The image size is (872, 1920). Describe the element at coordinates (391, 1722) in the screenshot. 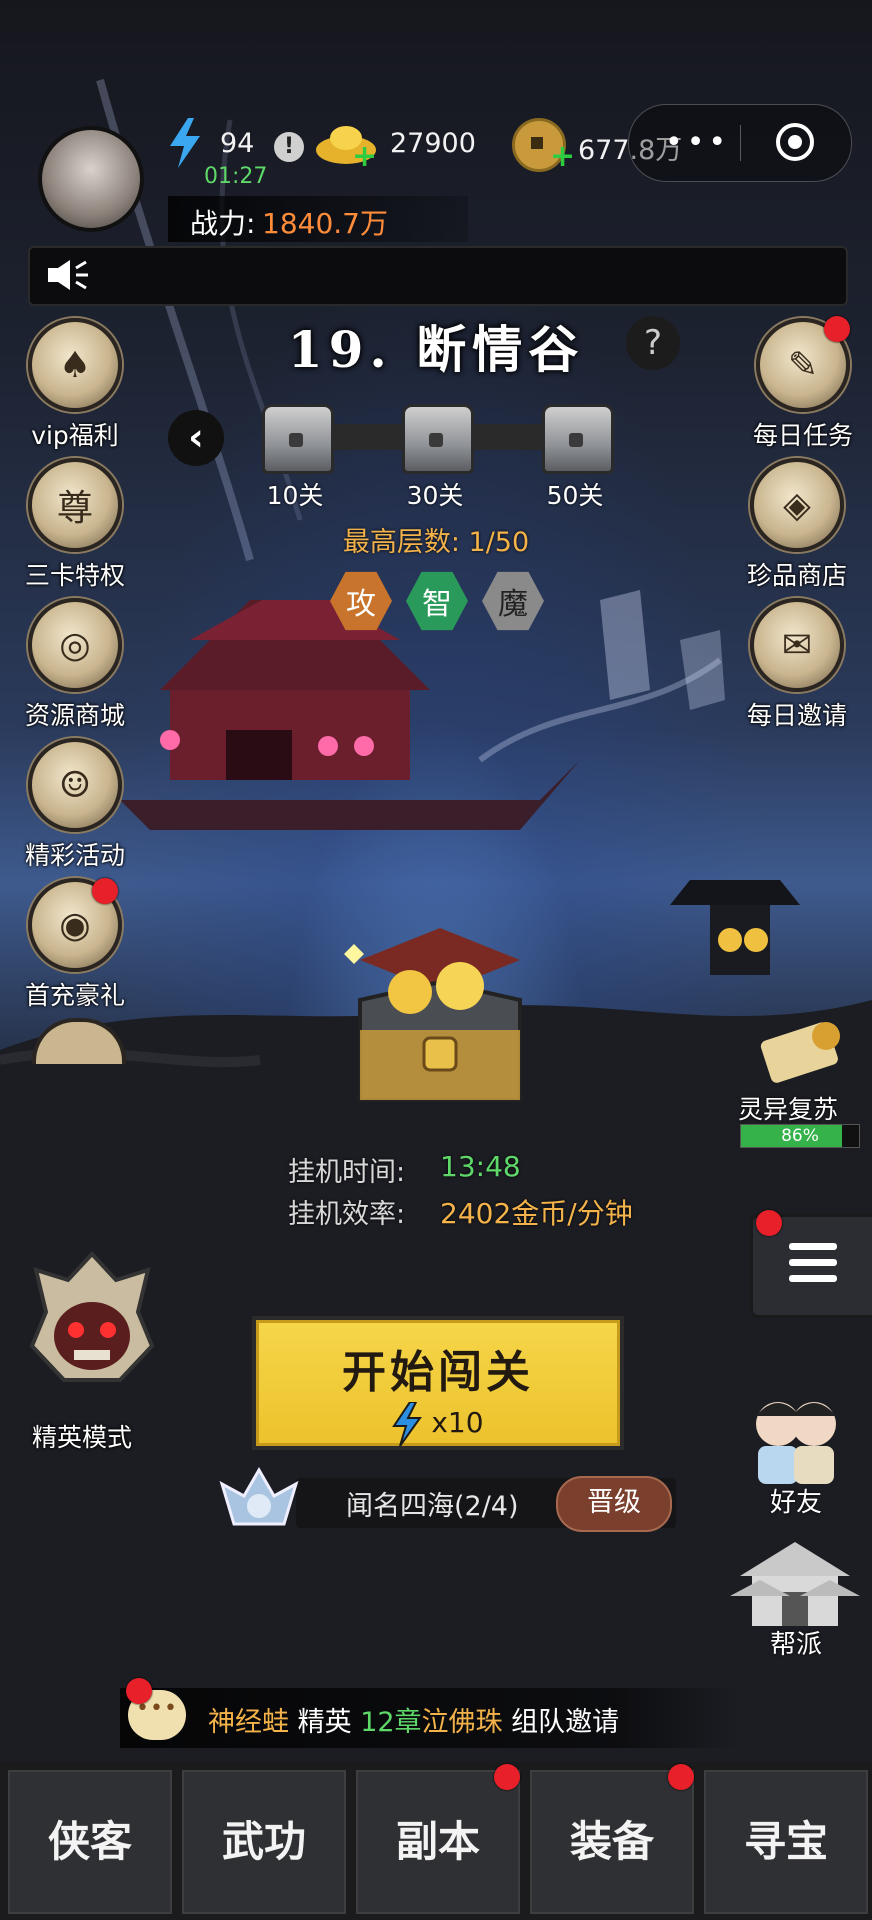

I see `chat-chapter: 12章` at that location.